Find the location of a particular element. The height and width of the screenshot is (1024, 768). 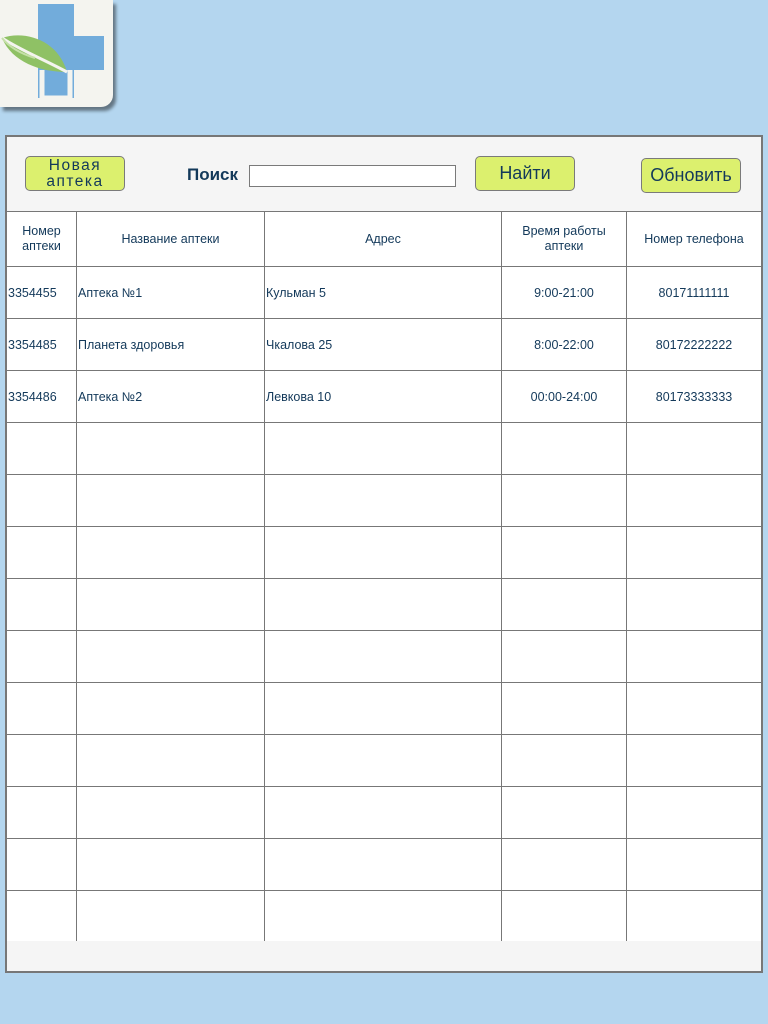

column-header-address: Адрес is located at coordinates (383, 239).